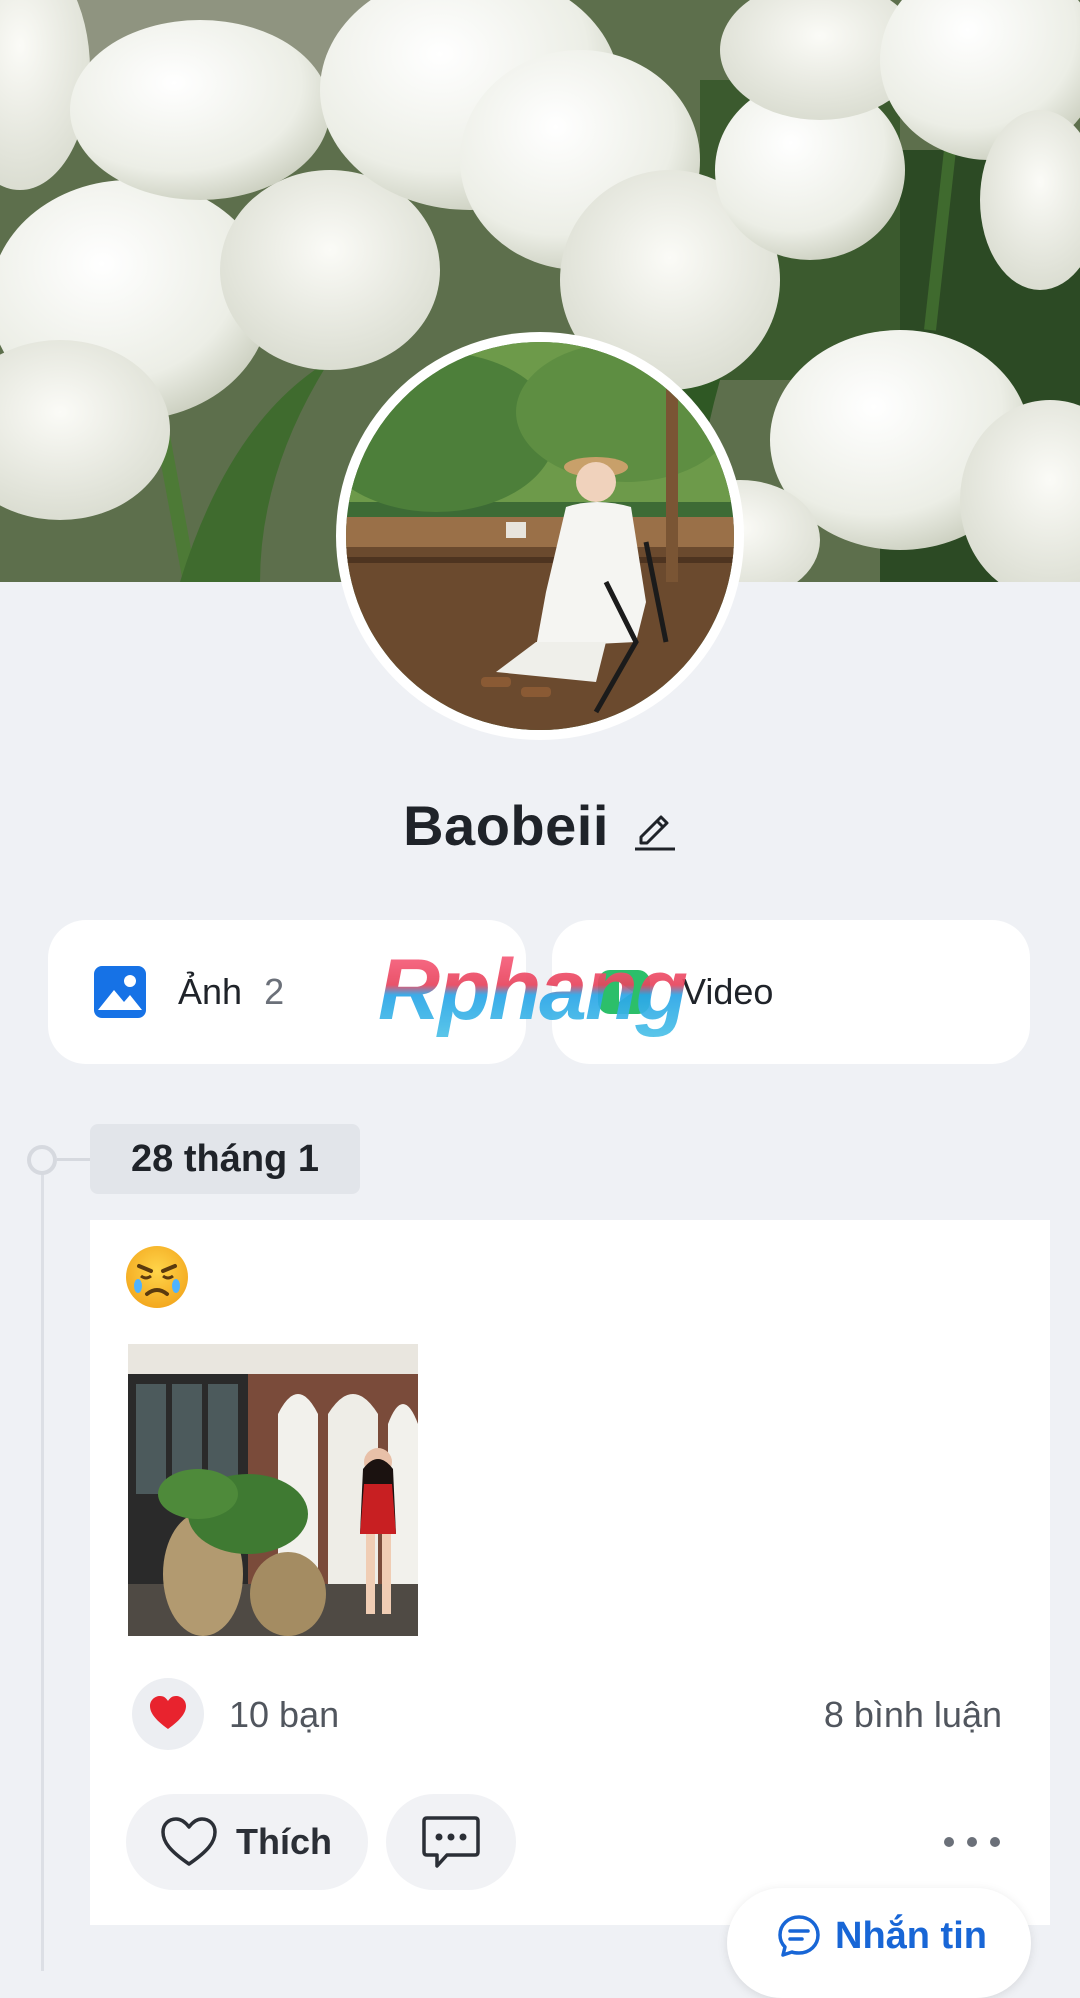  Describe the element at coordinates (157, 1277) in the screenshot. I see `crying-angry-emoji` at that location.